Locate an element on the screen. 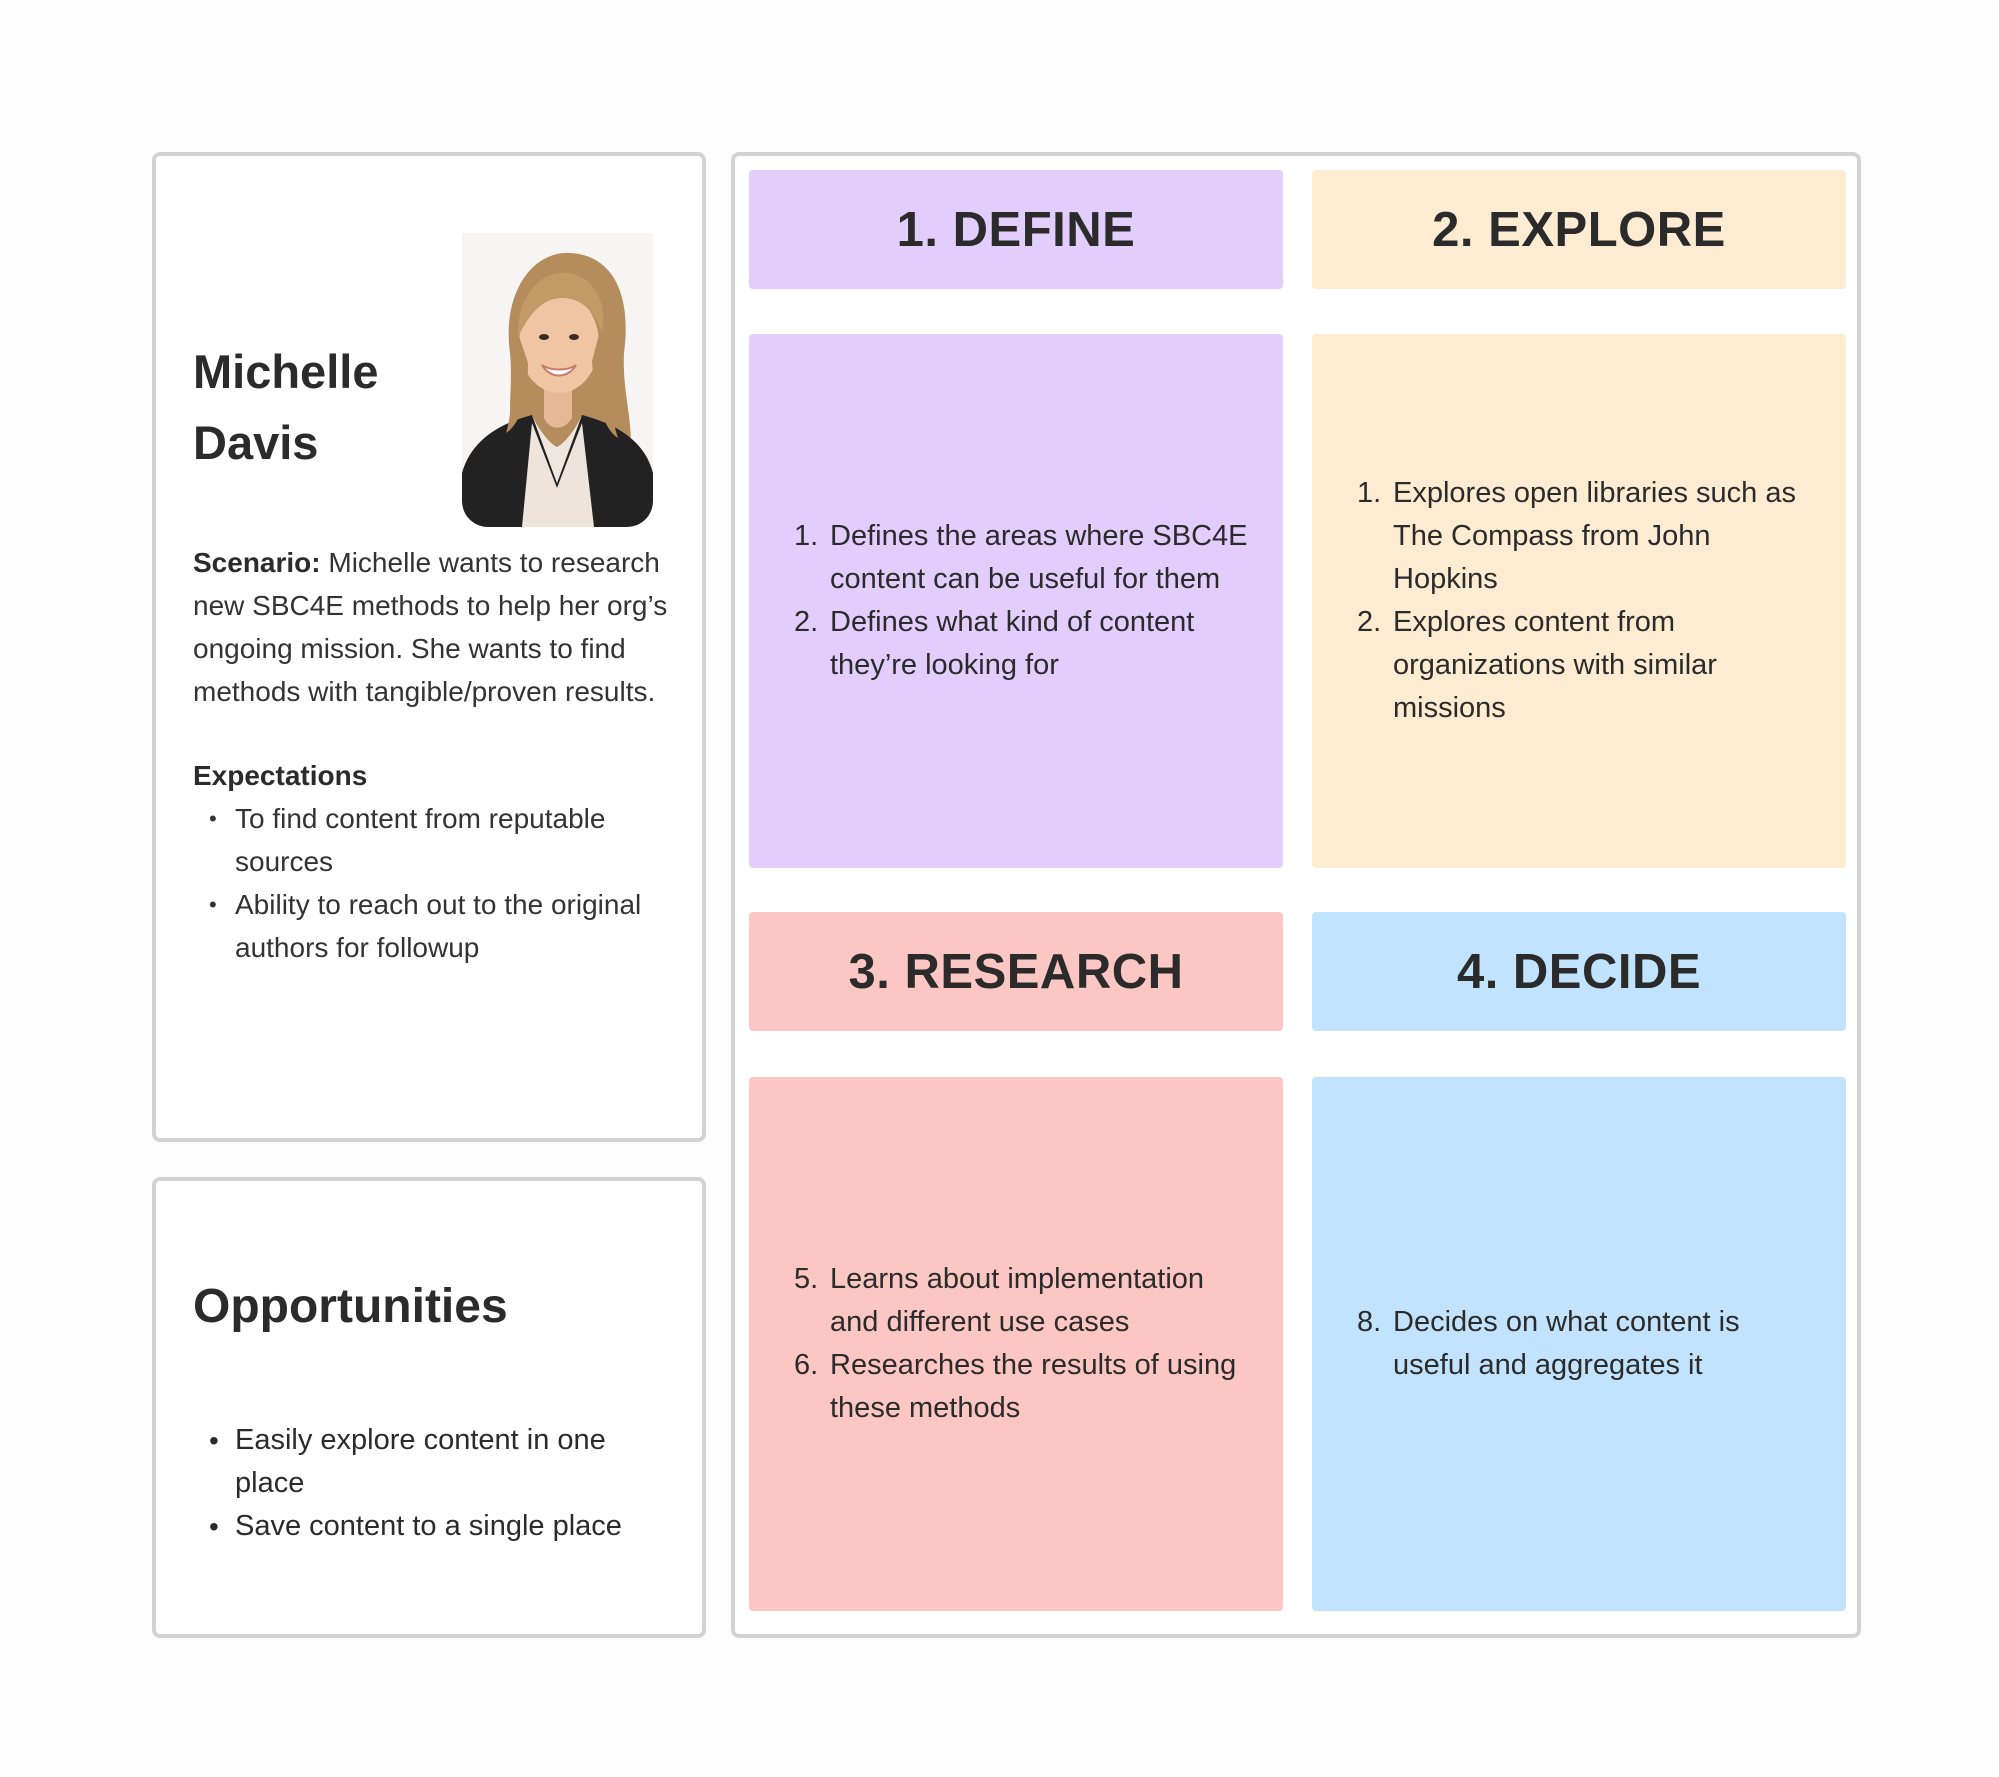 The width and height of the screenshot is (1999, 1777). opportunities-title: Opportunities is located at coordinates (350, 1306).